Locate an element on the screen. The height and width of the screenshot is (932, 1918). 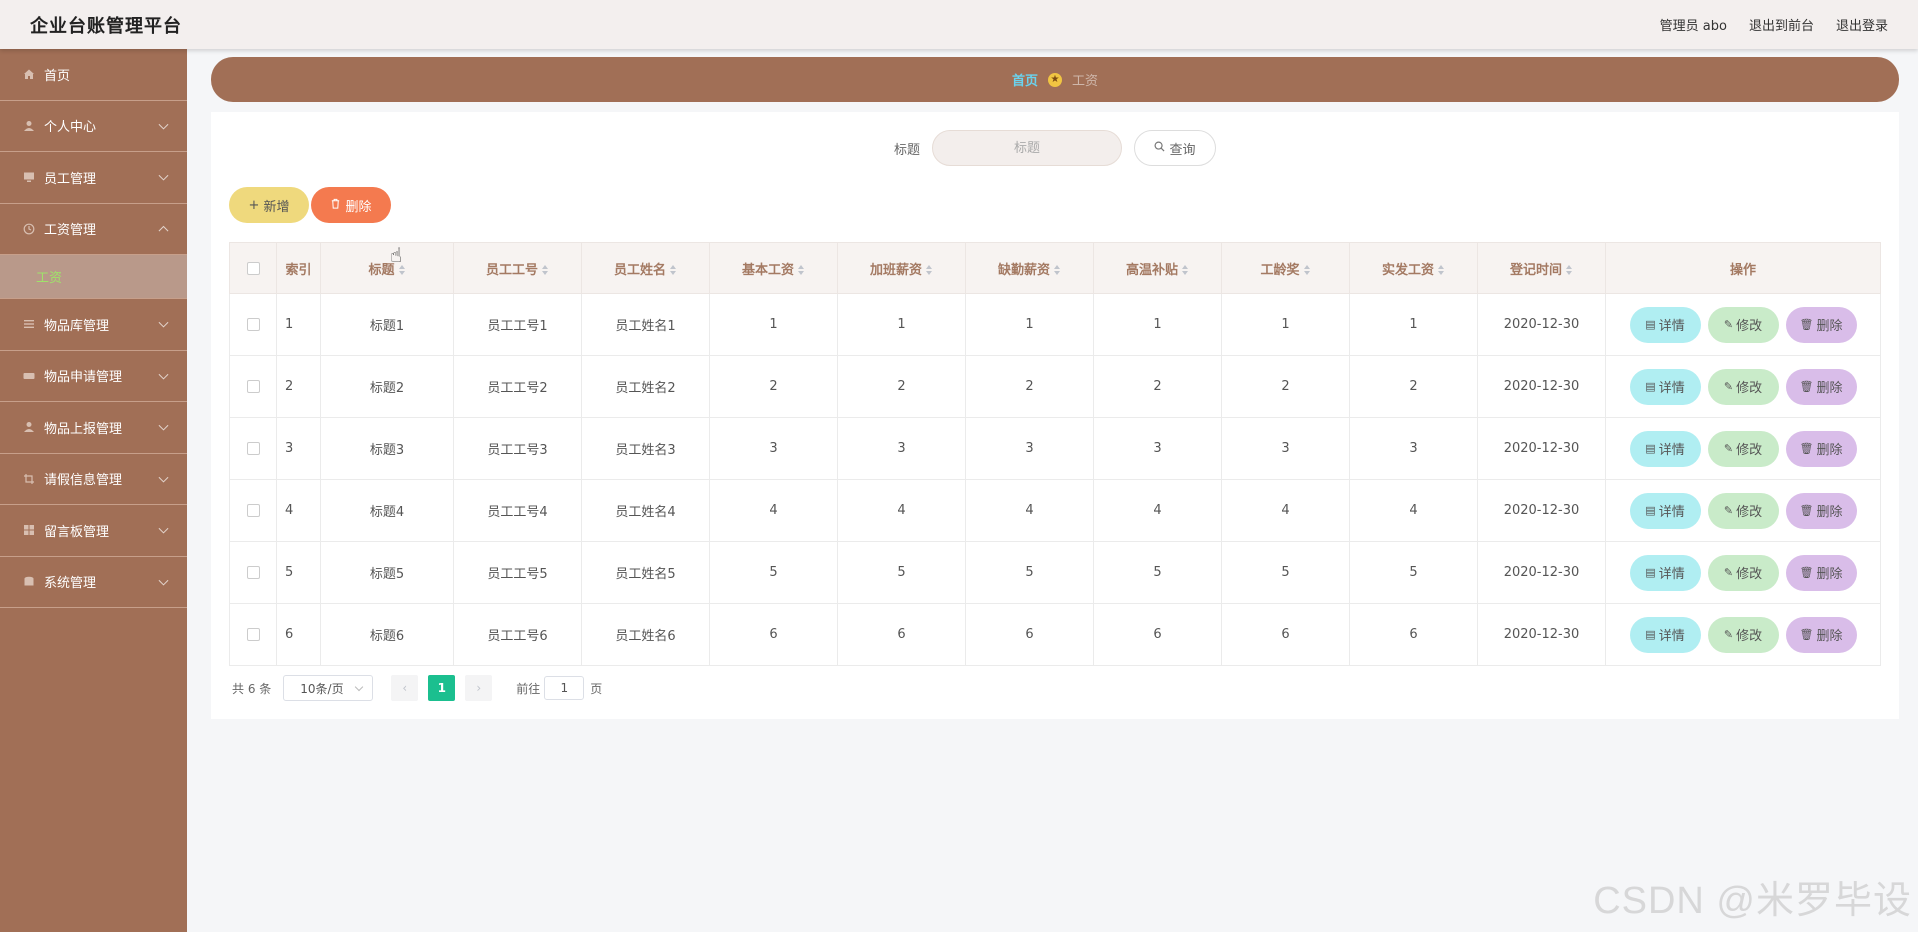
sidebar-subitem-salary: 工资 is located at coordinates (93, 277).